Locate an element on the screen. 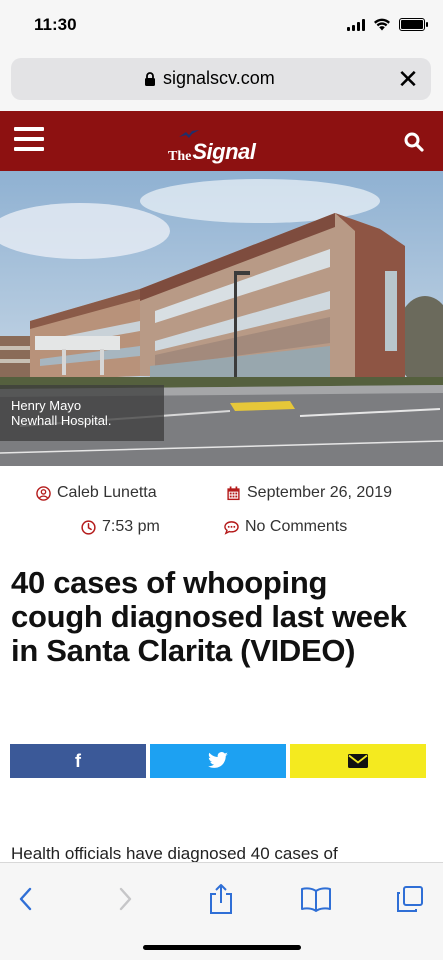 The width and height of the screenshot is (443, 960). comments-count: No Comments is located at coordinates (296, 526).